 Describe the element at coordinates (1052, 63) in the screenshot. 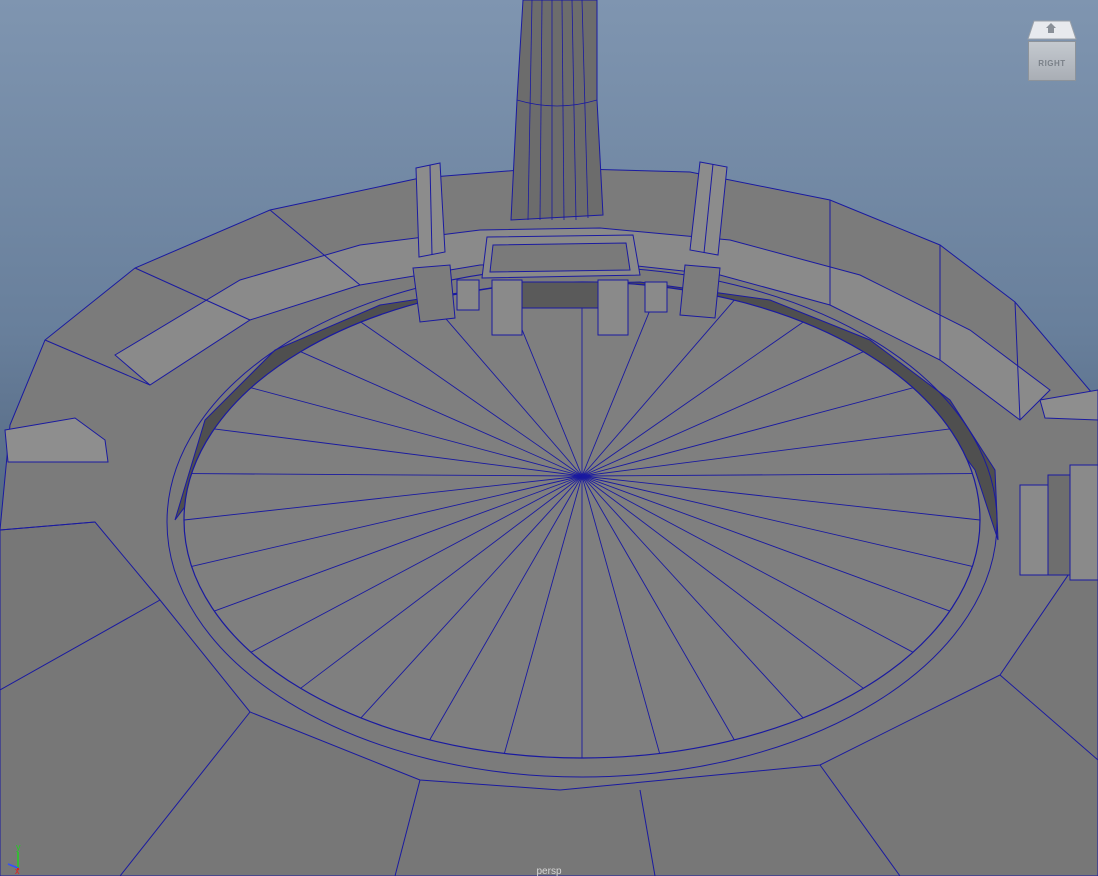

I see `viewcube-face-label: RIGHT` at that location.